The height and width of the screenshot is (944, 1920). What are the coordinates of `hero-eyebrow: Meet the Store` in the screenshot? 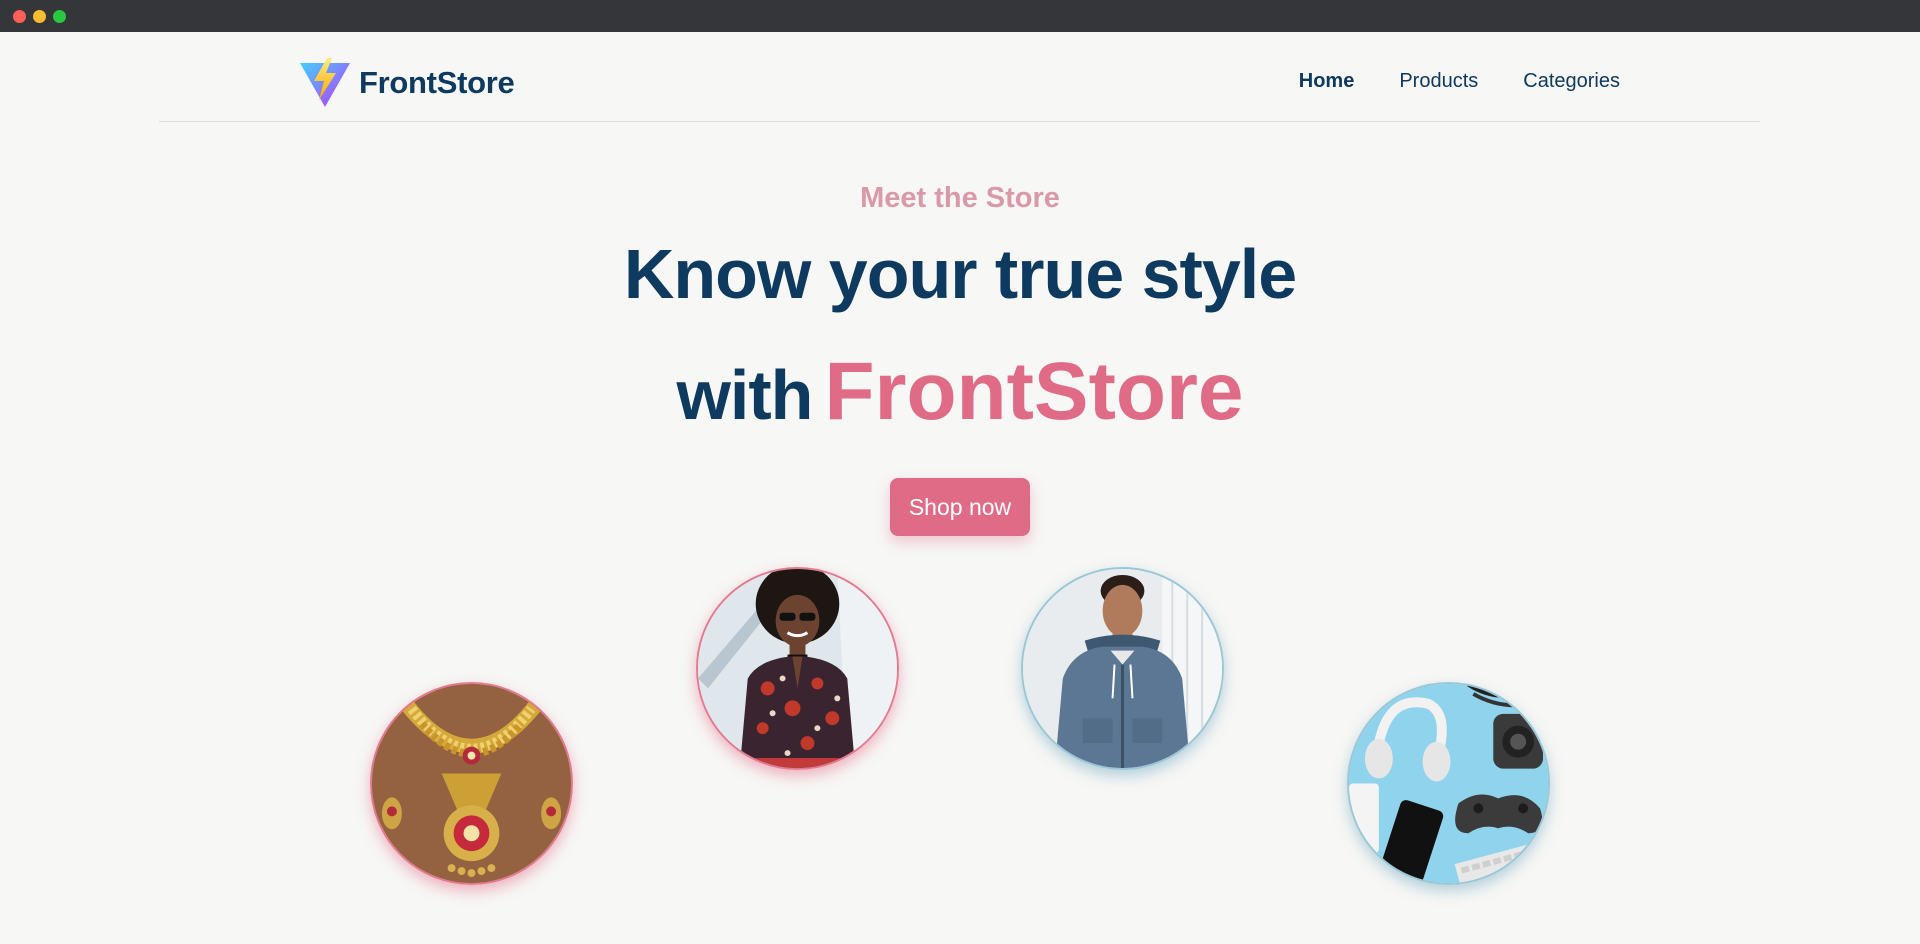 It's located at (960, 198).